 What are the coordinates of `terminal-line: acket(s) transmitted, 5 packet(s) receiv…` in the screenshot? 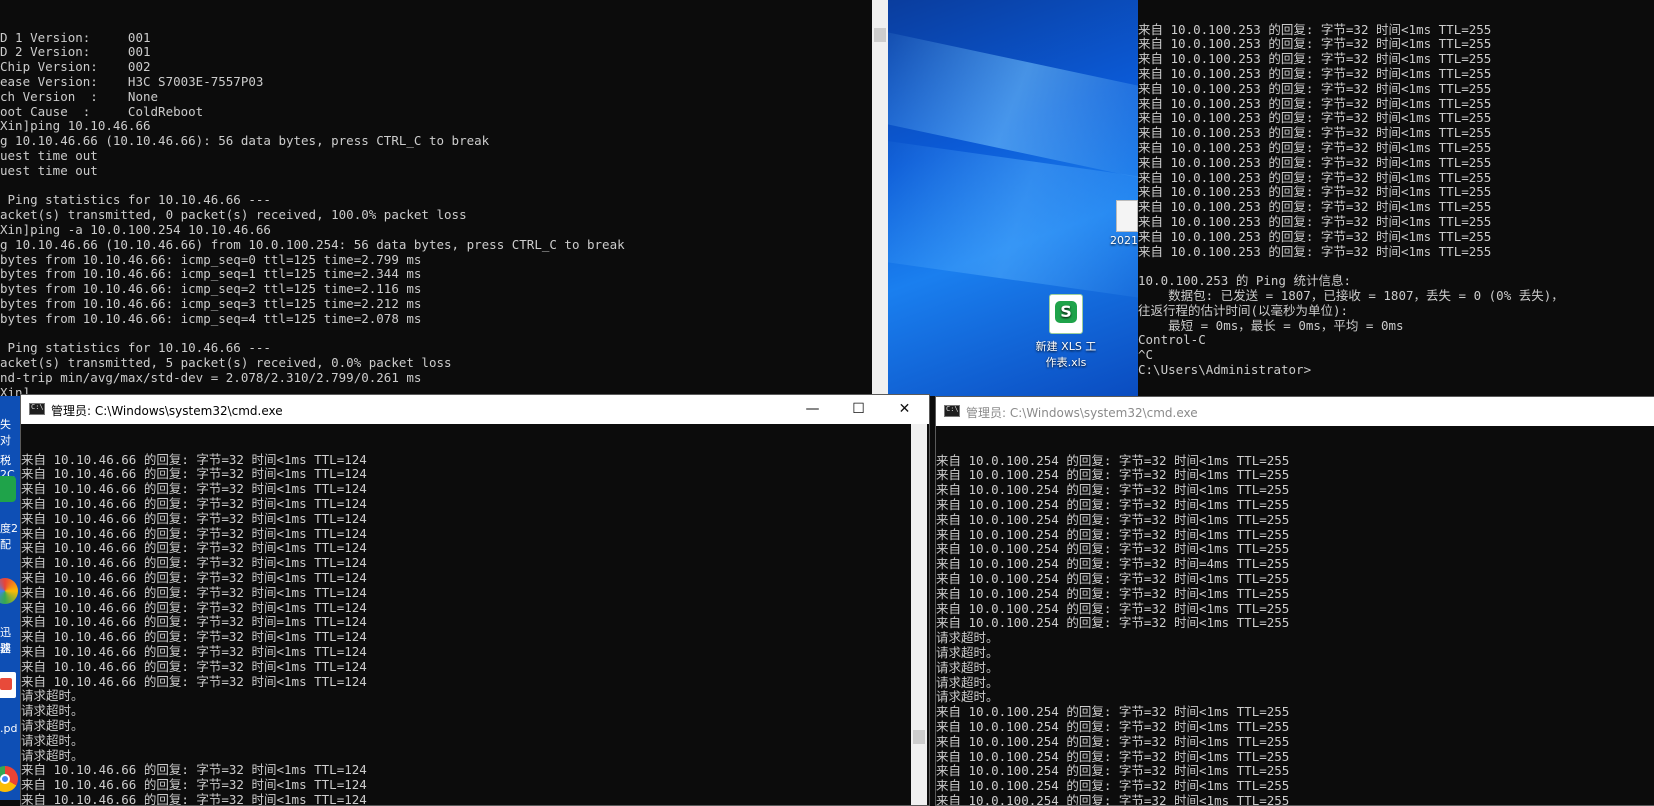 It's located at (226, 363).